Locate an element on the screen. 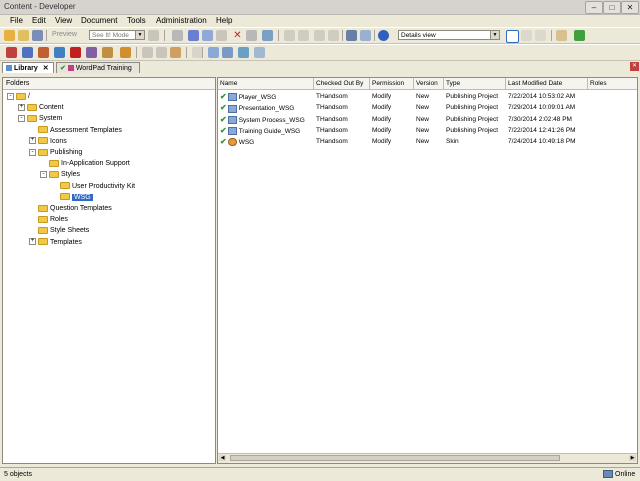 The height and width of the screenshot is (481, 640). publish-icon is located at coordinates (11, 52).